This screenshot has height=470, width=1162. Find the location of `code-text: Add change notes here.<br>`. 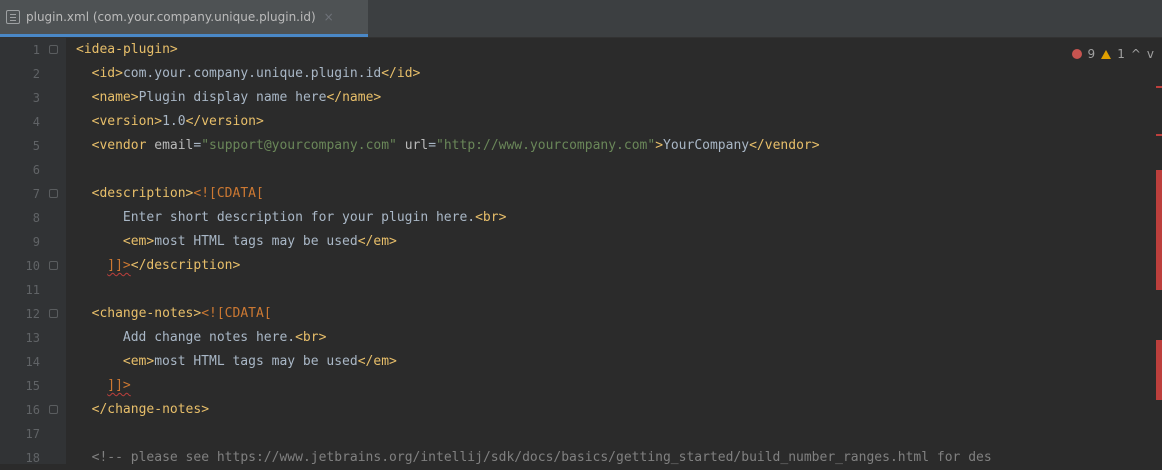

code-text: Add change notes here.<br> is located at coordinates (224, 337).